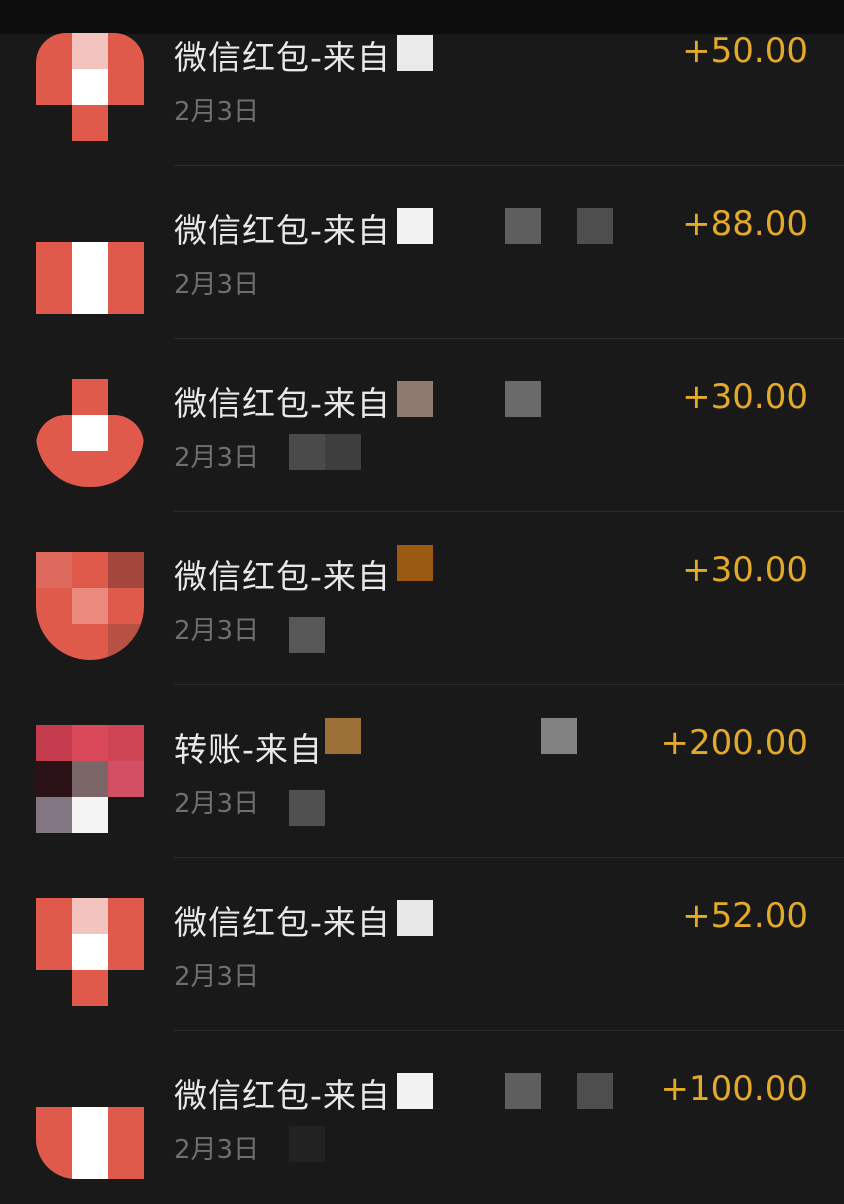  Describe the element at coordinates (422, 252) in the screenshot. I see `transaction-row: 微信红包-来自 2月3日 +88.00` at that location.